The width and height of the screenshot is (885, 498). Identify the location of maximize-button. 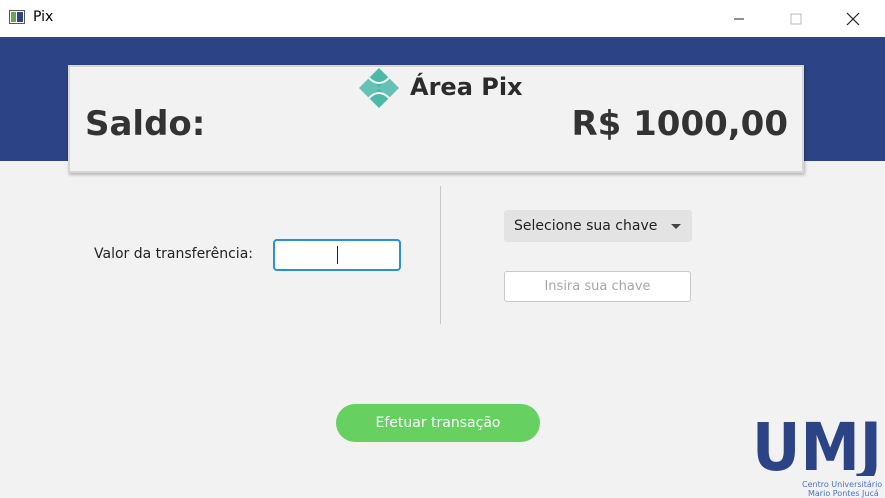
(796, 18).